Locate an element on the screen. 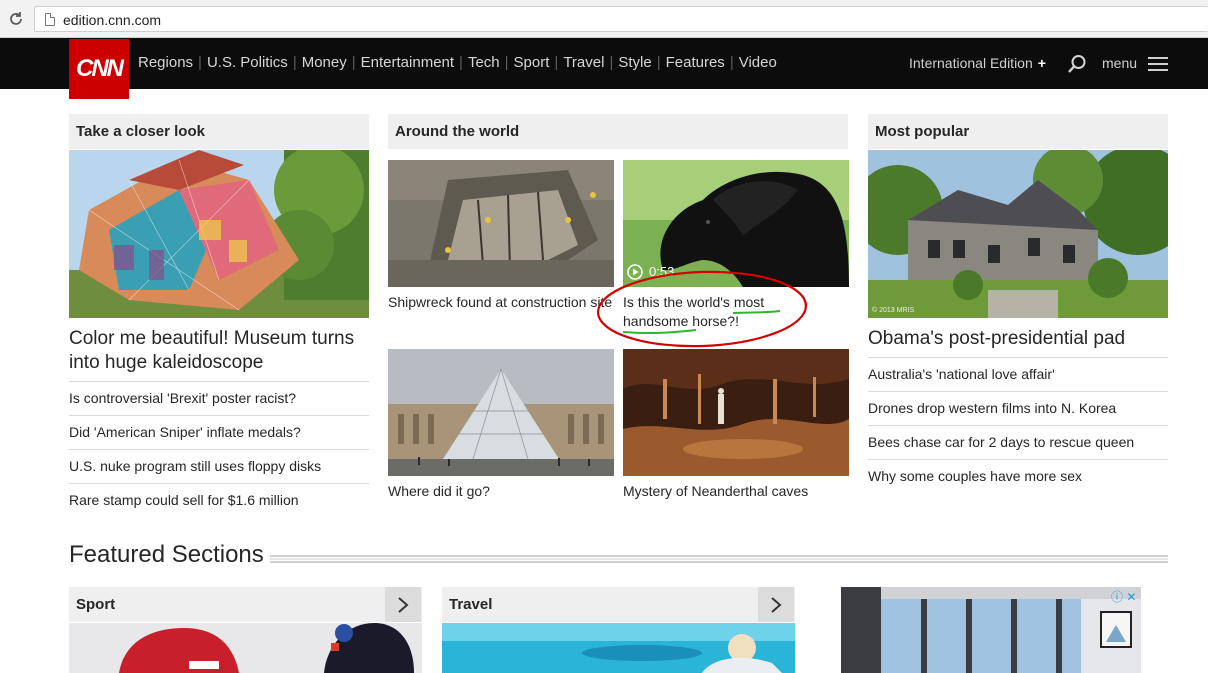  nav-link-us-politics: U.S. Politics is located at coordinates (247, 62).